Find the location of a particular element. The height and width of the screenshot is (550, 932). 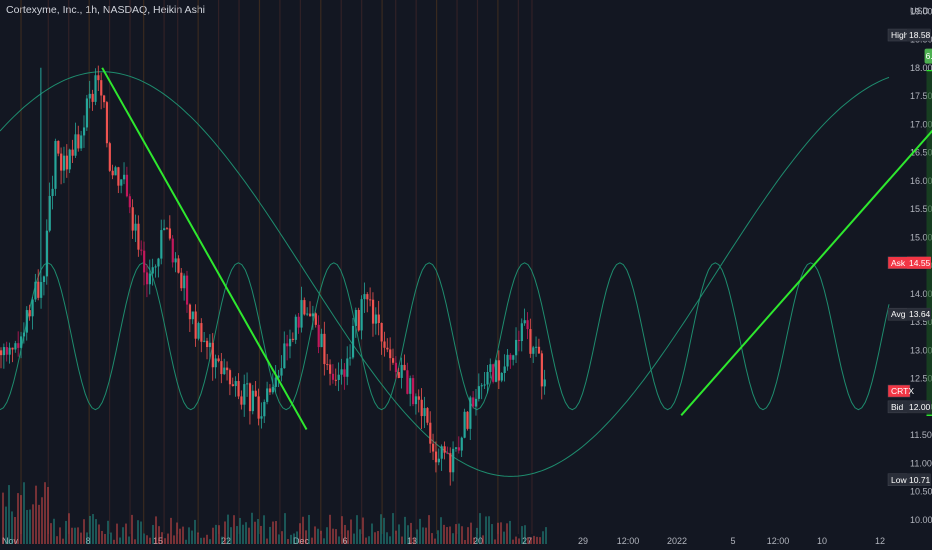

x-tick-label: Nov is located at coordinates (10, 541).